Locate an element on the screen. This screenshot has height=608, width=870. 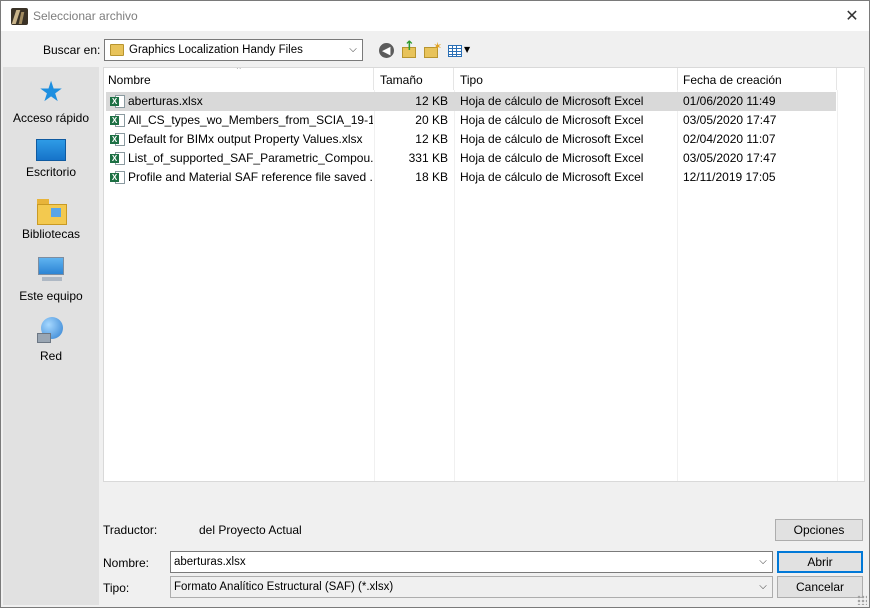
new-folder-button: ✶ is located at coordinates (432, 50).